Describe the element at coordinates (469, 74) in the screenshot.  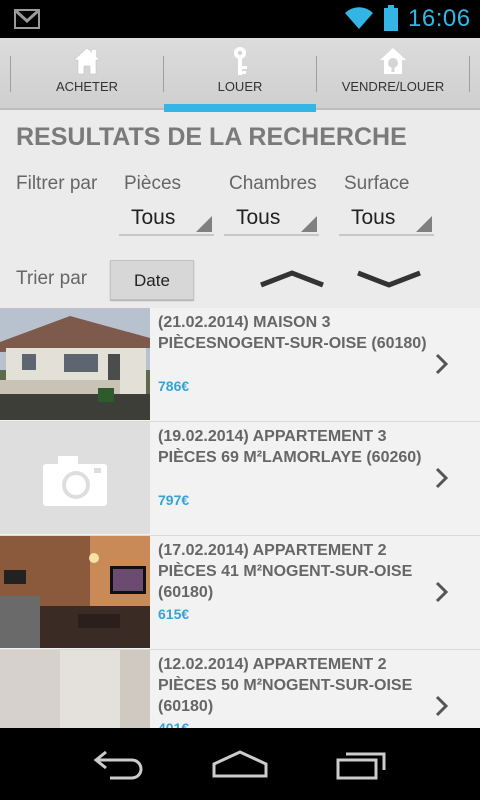
I see `tab-separator` at that location.